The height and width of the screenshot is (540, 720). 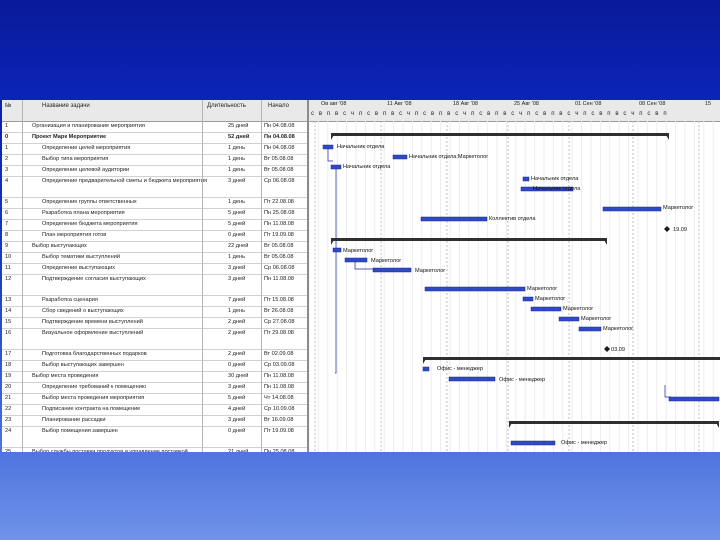 I want to click on task-start: Ср 06.08.08, so click(x=279, y=268).